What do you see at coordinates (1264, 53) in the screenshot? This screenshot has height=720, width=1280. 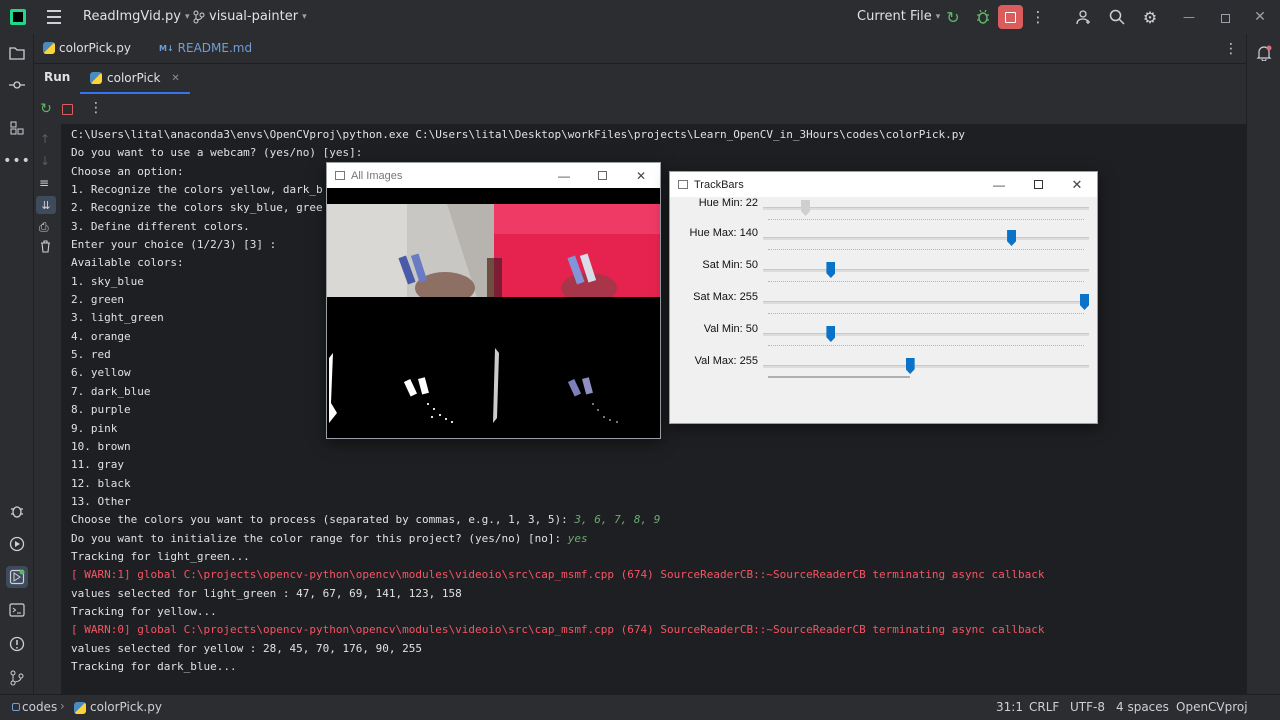 I see `notifications-icon` at bounding box center [1264, 53].